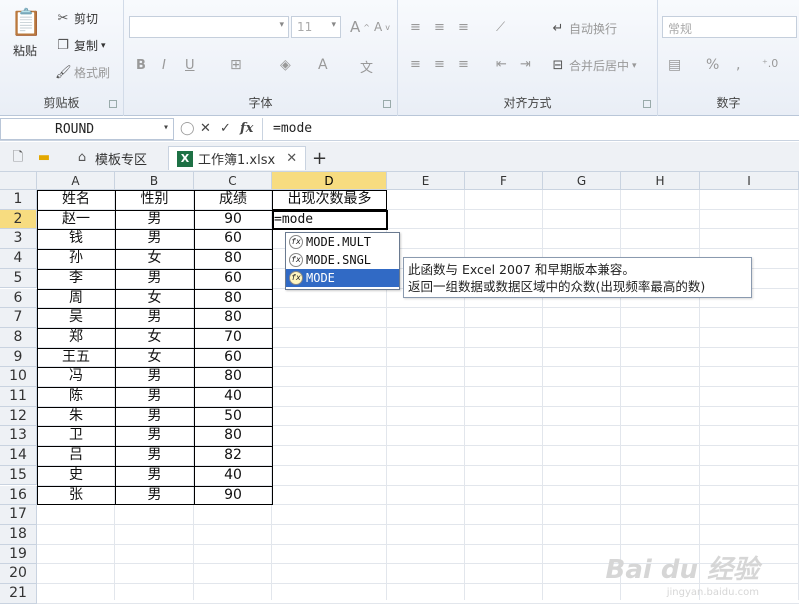 Image resolution: width=799 pixels, height=604 pixels. What do you see at coordinates (18, 278) in the screenshot?
I see `row-header-5: 5` at bounding box center [18, 278].